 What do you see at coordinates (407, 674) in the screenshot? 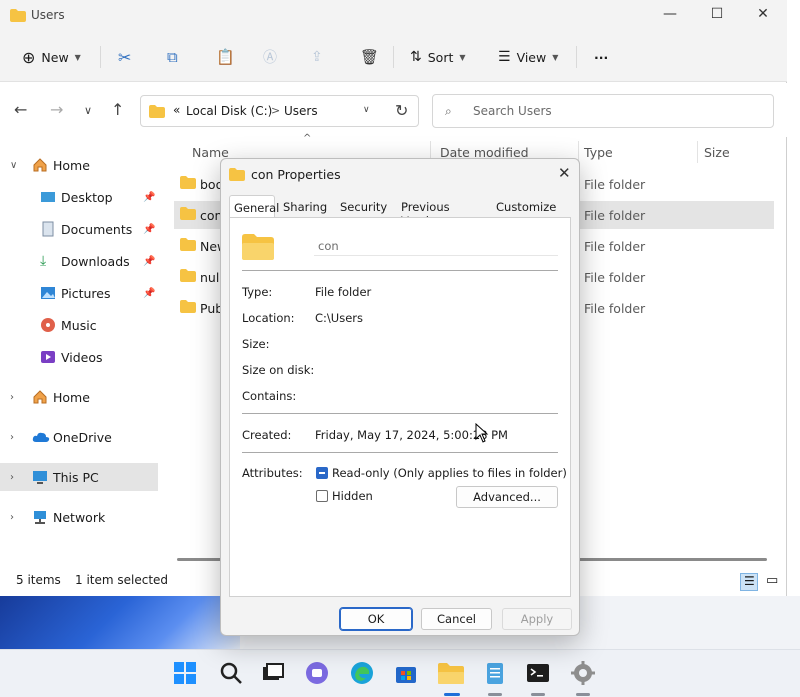
I see `store-icon` at bounding box center [407, 674].